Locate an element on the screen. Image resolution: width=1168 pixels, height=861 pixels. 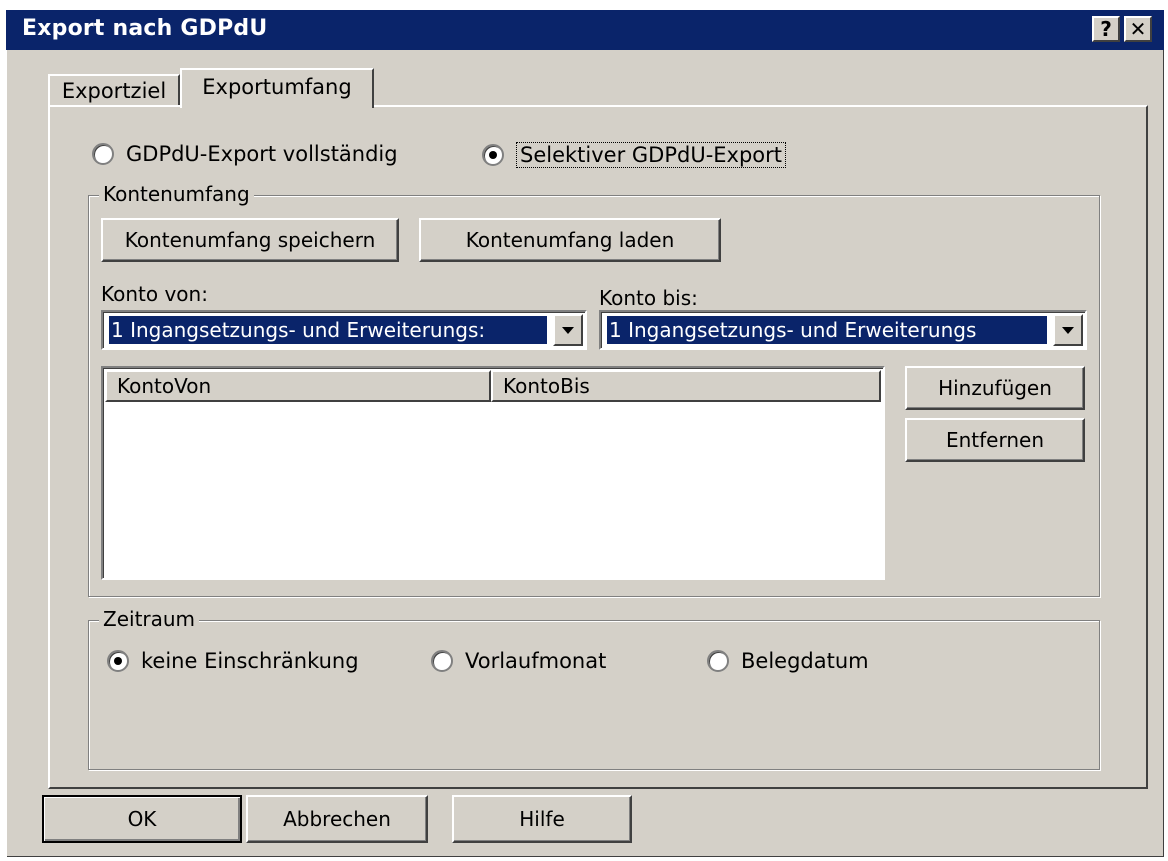
save-scope-button-label: Kontenumfang speichern is located at coordinates (250, 240).